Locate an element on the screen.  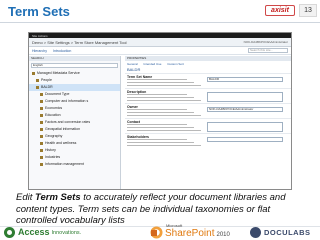
tree-item: Document Type is located at coordinates (74, 94).